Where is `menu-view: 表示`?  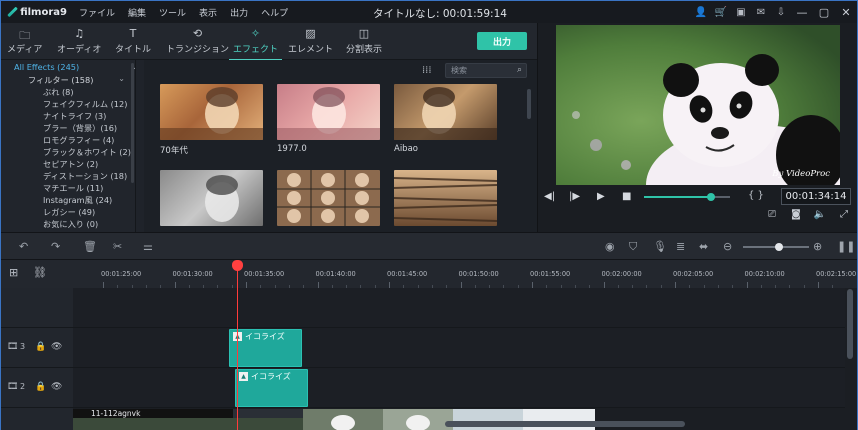 menu-view: 表示 is located at coordinates (208, 12).